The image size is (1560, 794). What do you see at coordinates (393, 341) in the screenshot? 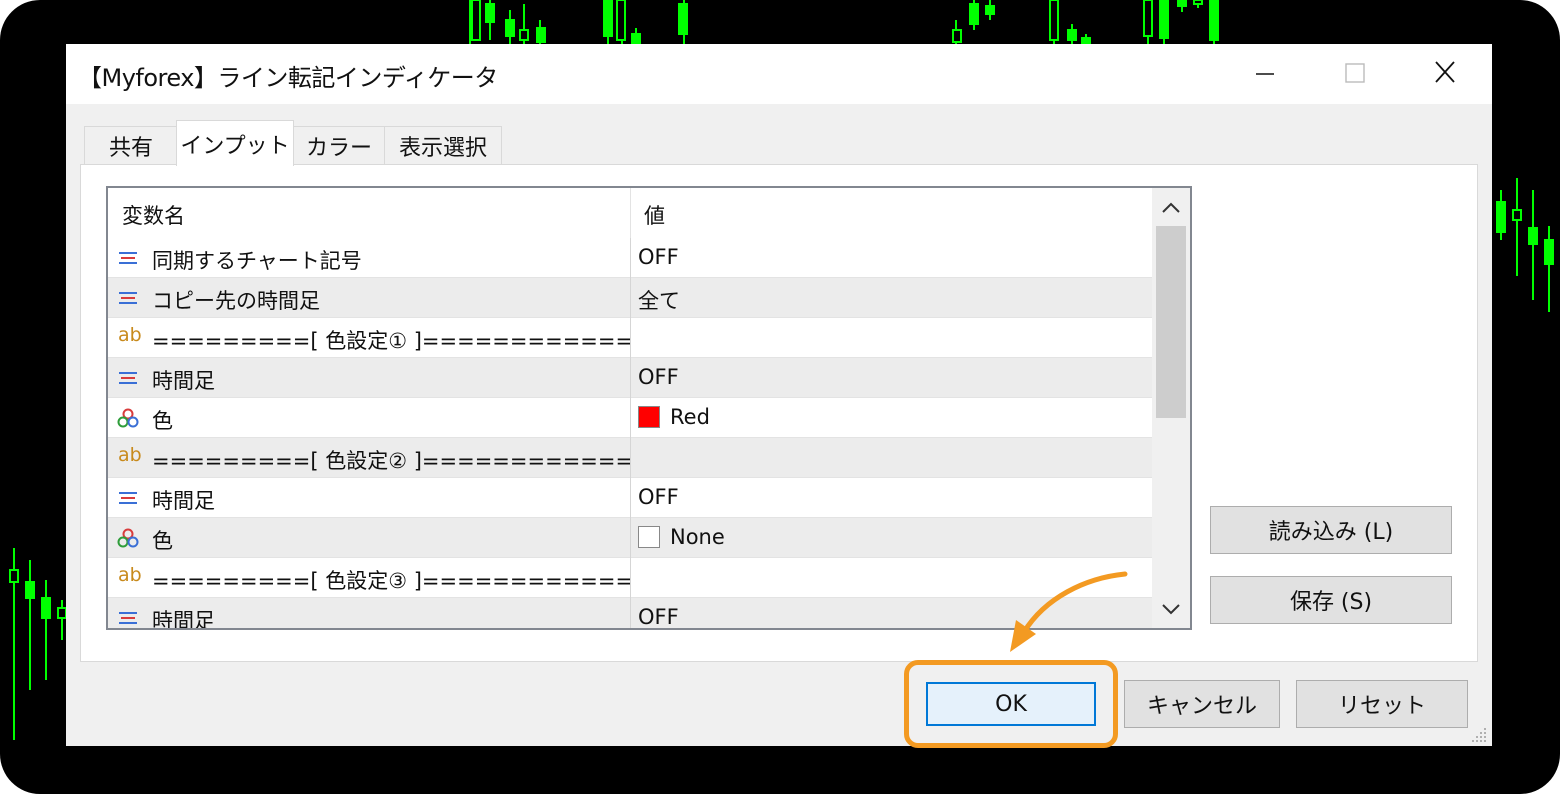
I see `parameter-name: =========[ 色設定① ]============` at bounding box center [393, 341].